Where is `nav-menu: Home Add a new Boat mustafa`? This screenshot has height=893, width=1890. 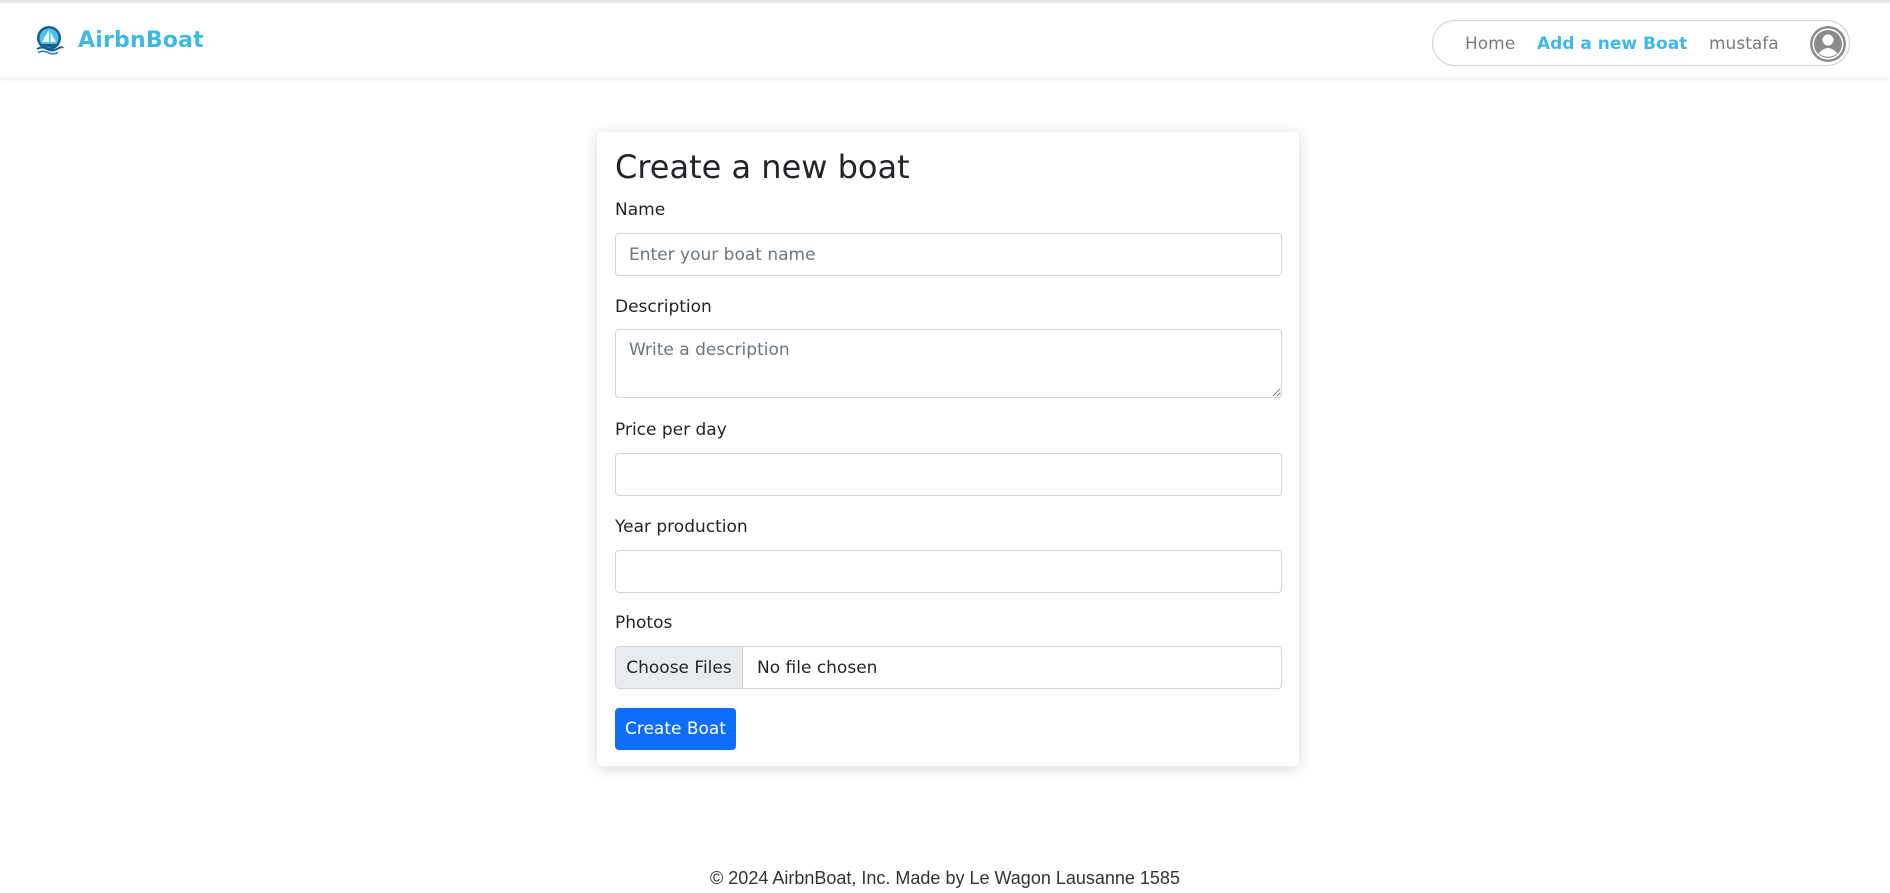 nav-menu: Home Add a new Boat mustafa is located at coordinates (1641, 43).